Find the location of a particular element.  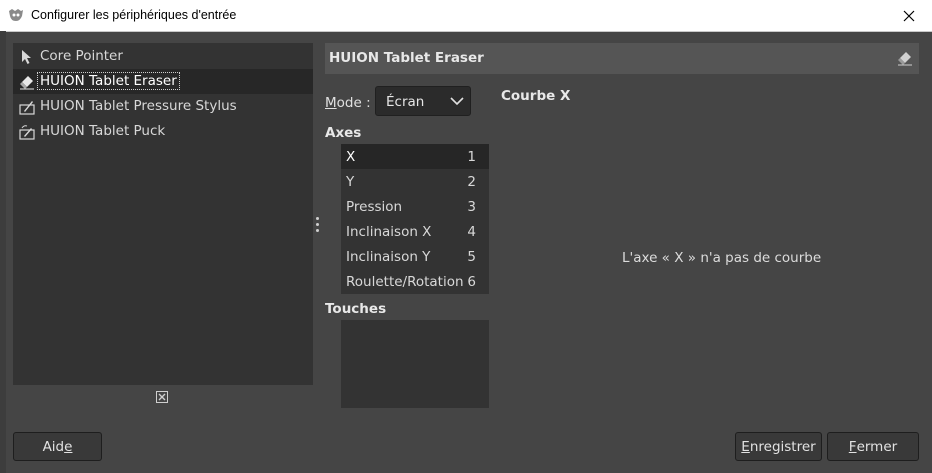

window-edge is located at coordinates (3, 252).